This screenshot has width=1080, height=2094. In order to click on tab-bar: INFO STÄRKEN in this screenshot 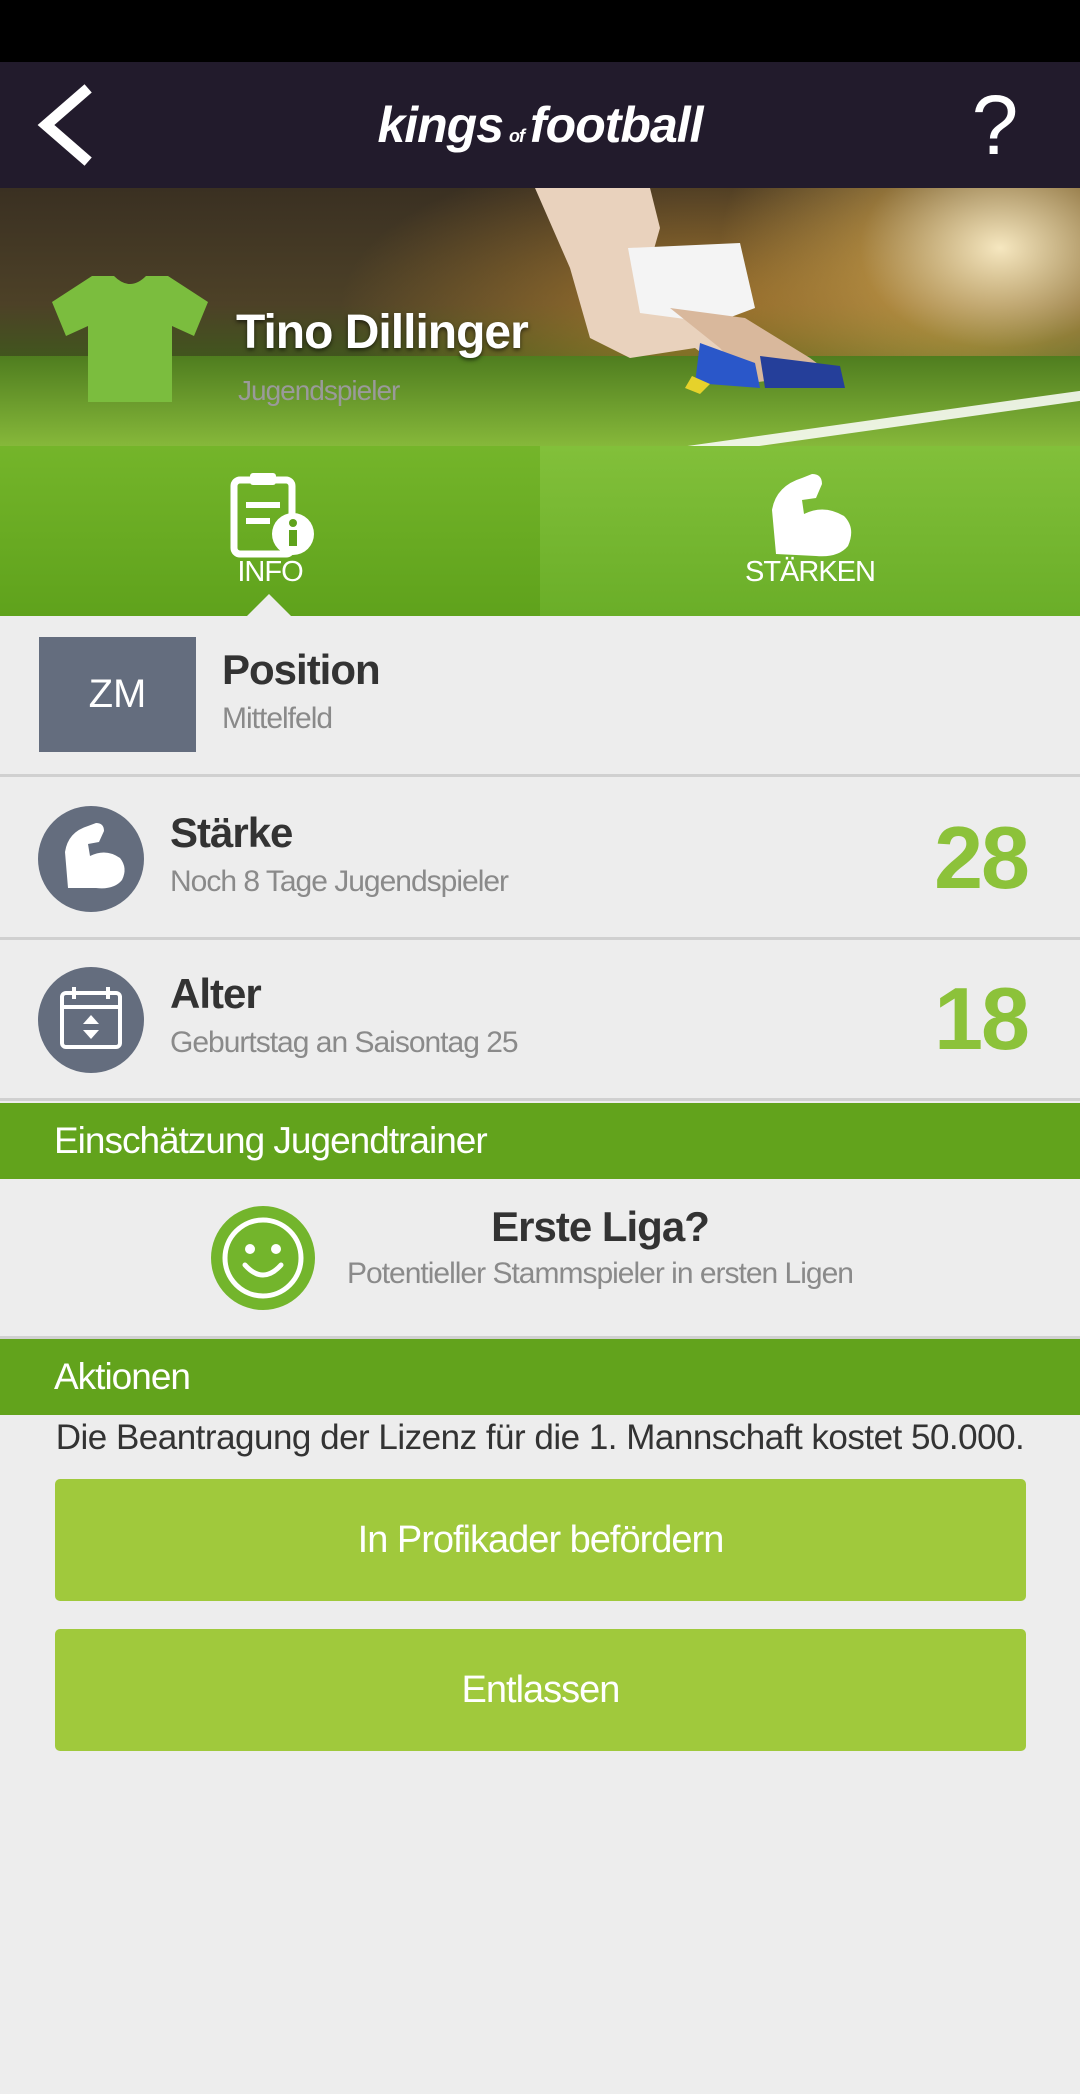, I will do `click(540, 531)`.